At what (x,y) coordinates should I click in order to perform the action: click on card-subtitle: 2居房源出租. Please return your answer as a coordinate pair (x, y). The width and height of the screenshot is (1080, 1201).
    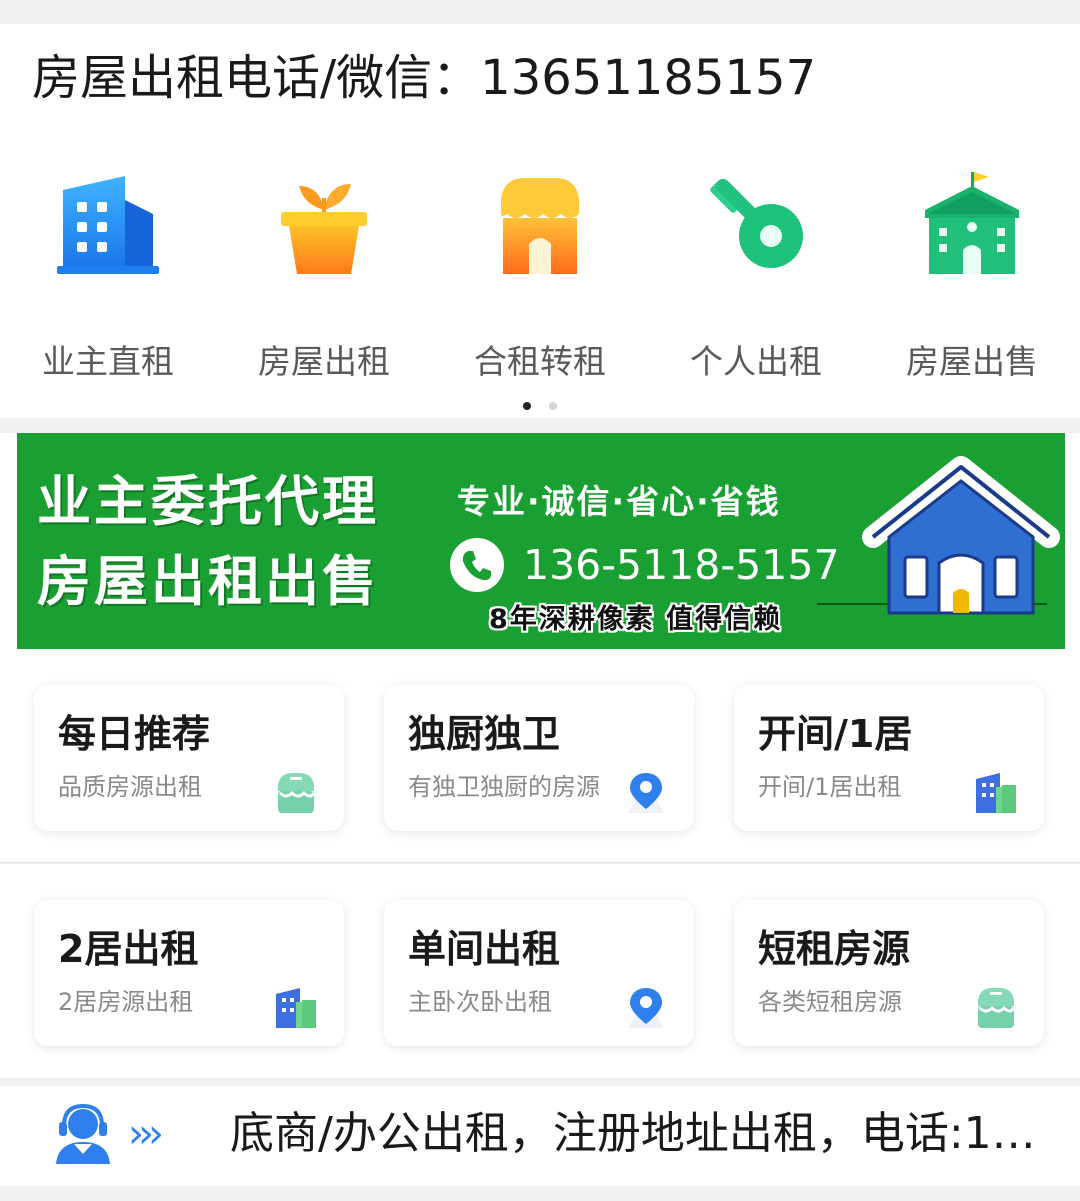
    Looking at the image, I should click on (126, 1002).